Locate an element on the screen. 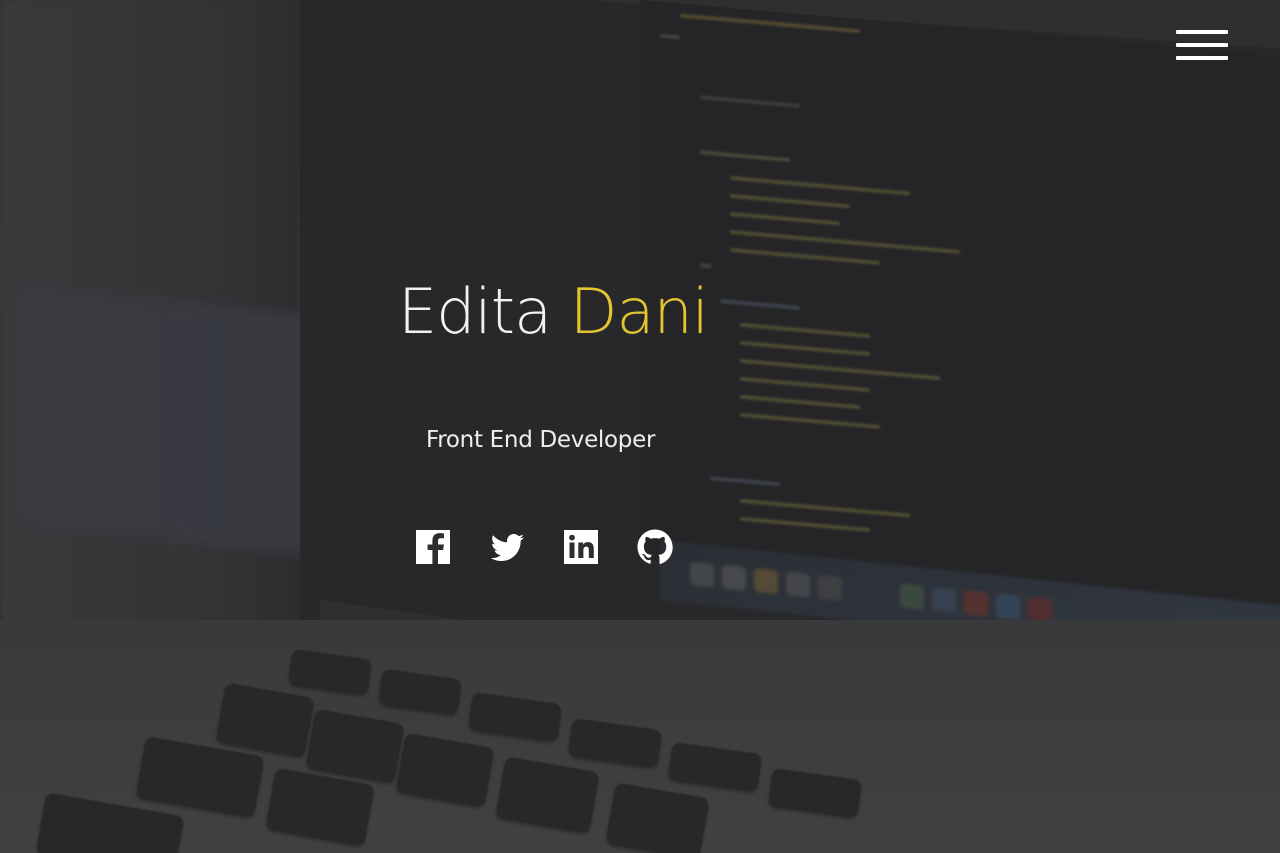  menu-bar-bottom is located at coordinates (1202, 58).